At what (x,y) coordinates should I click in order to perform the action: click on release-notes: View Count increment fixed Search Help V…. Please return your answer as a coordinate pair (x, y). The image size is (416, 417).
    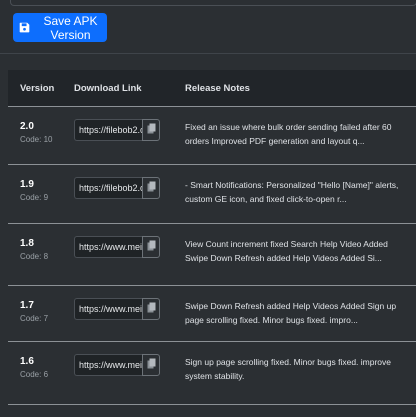
    Looking at the image, I should click on (286, 251).